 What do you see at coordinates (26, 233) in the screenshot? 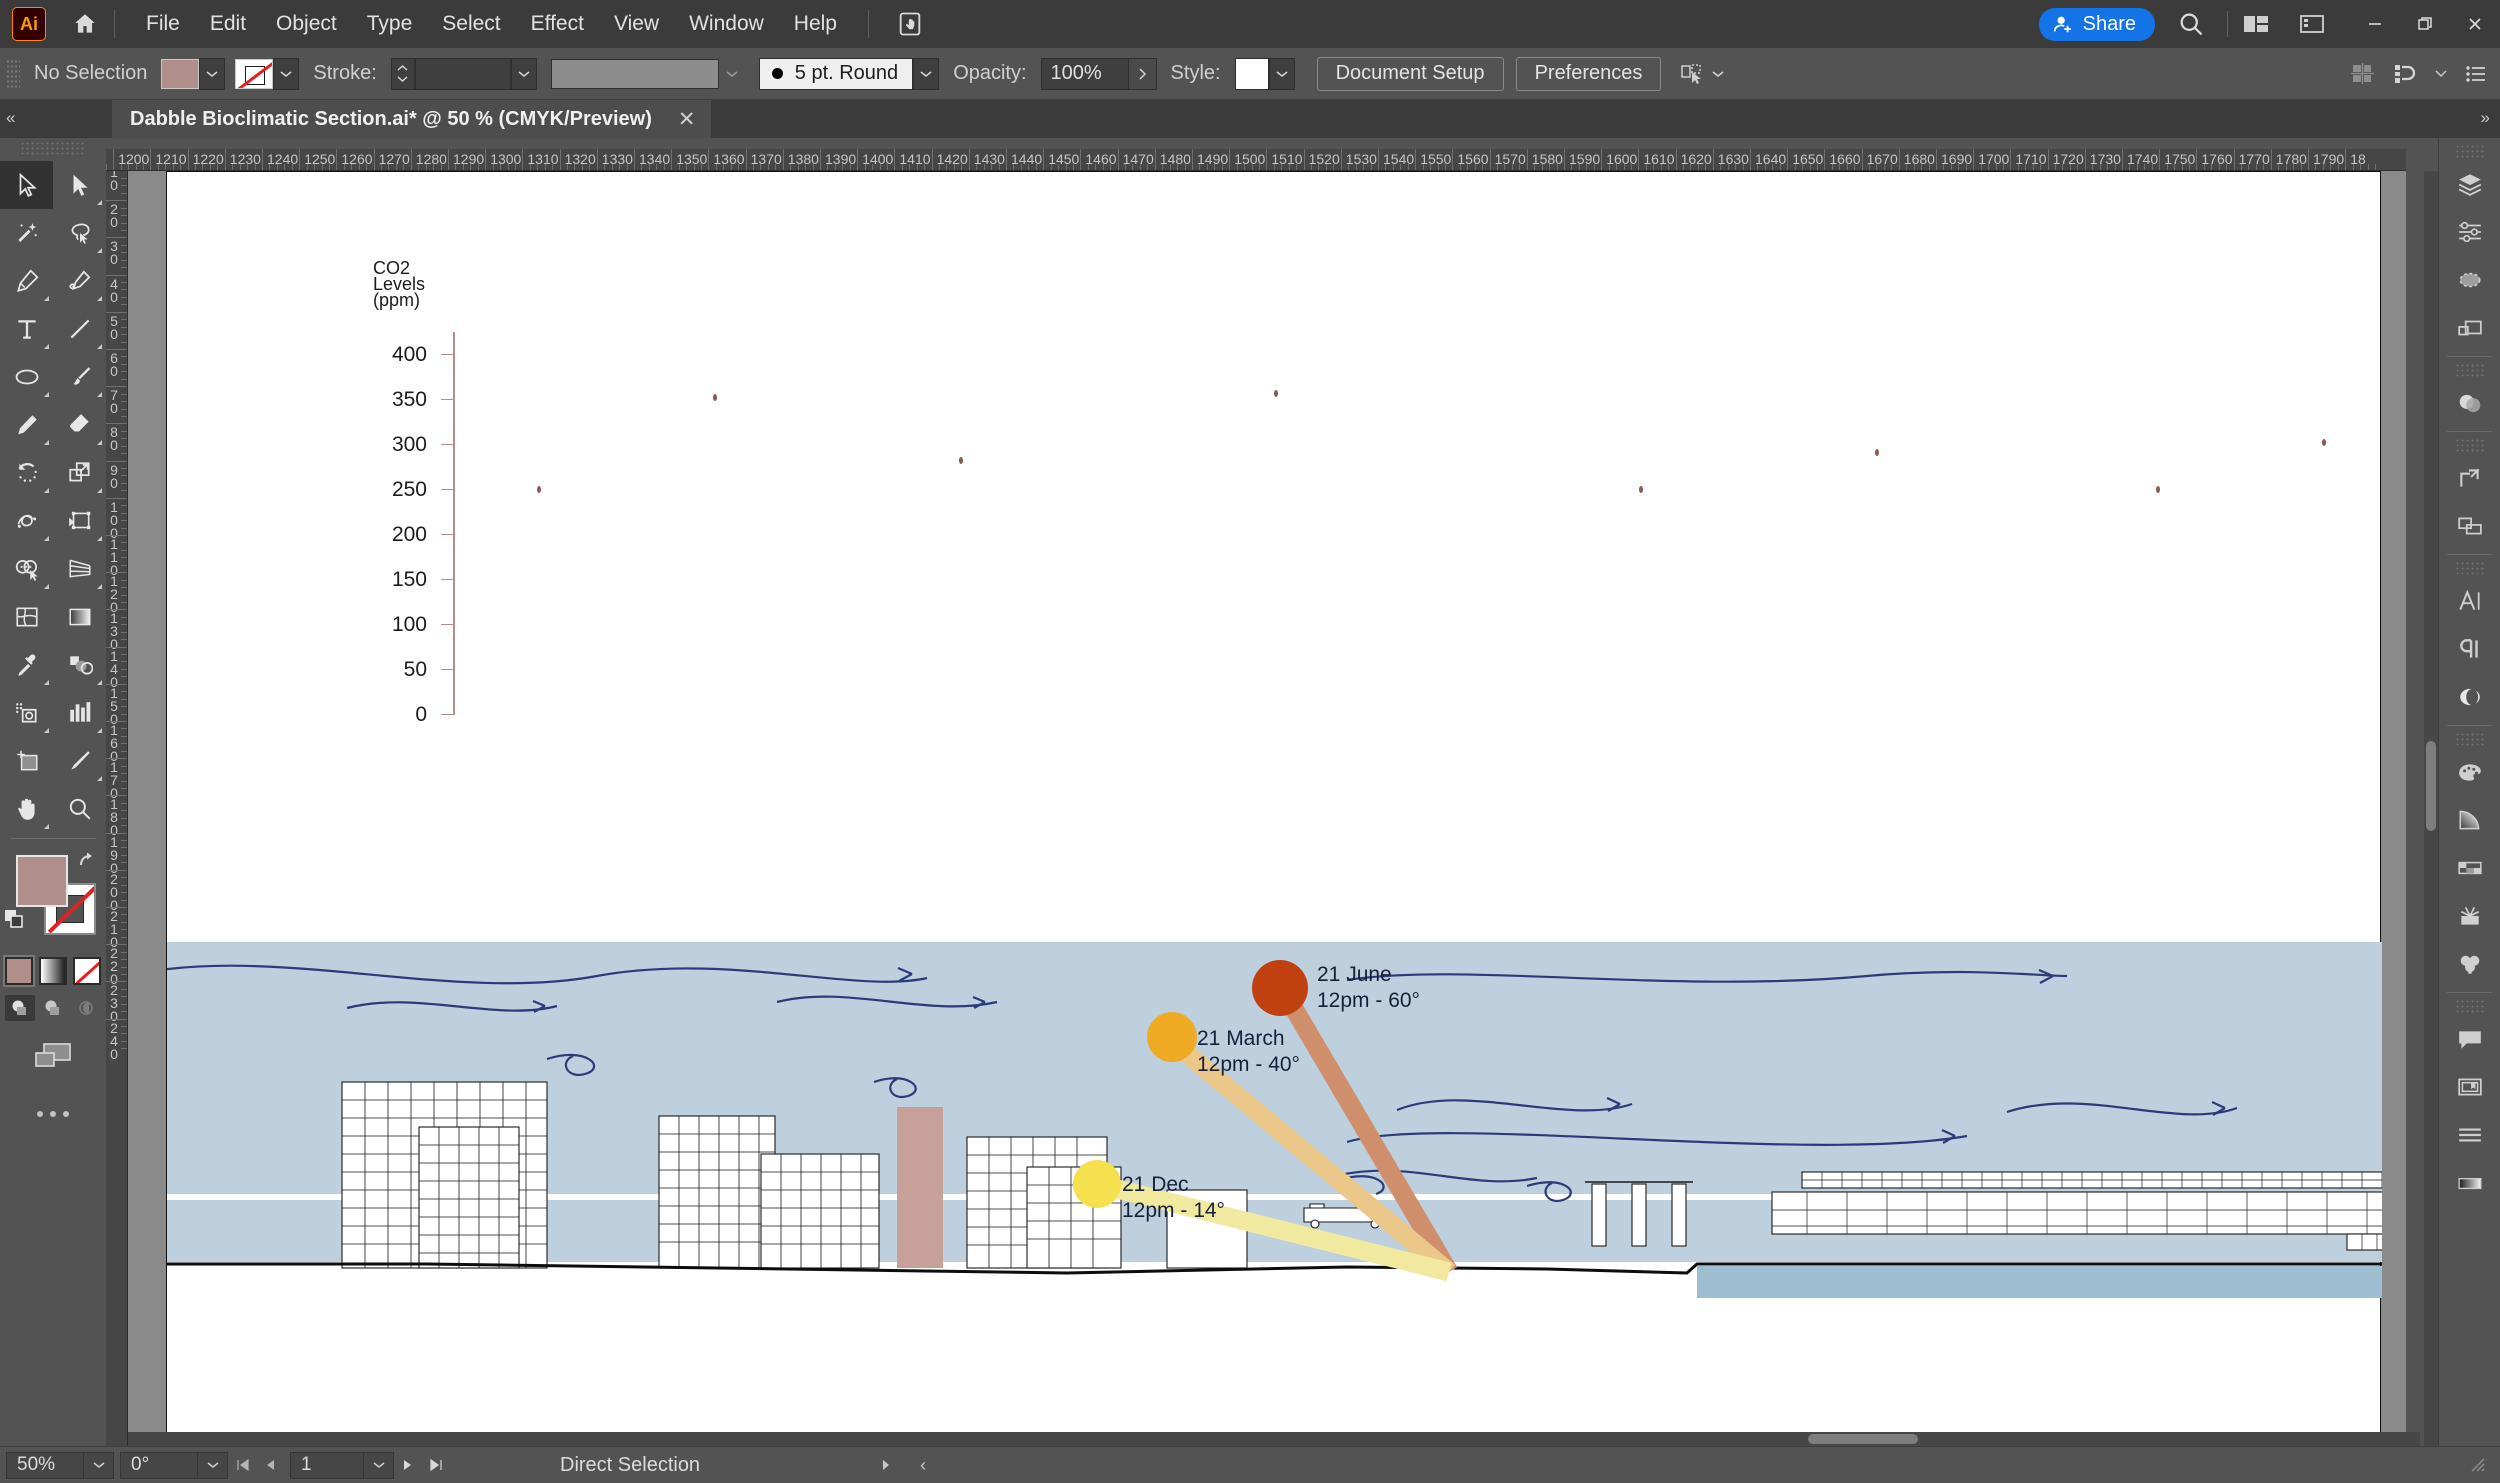
I see `magic-wand-tool` at bounding box center [26, 233].